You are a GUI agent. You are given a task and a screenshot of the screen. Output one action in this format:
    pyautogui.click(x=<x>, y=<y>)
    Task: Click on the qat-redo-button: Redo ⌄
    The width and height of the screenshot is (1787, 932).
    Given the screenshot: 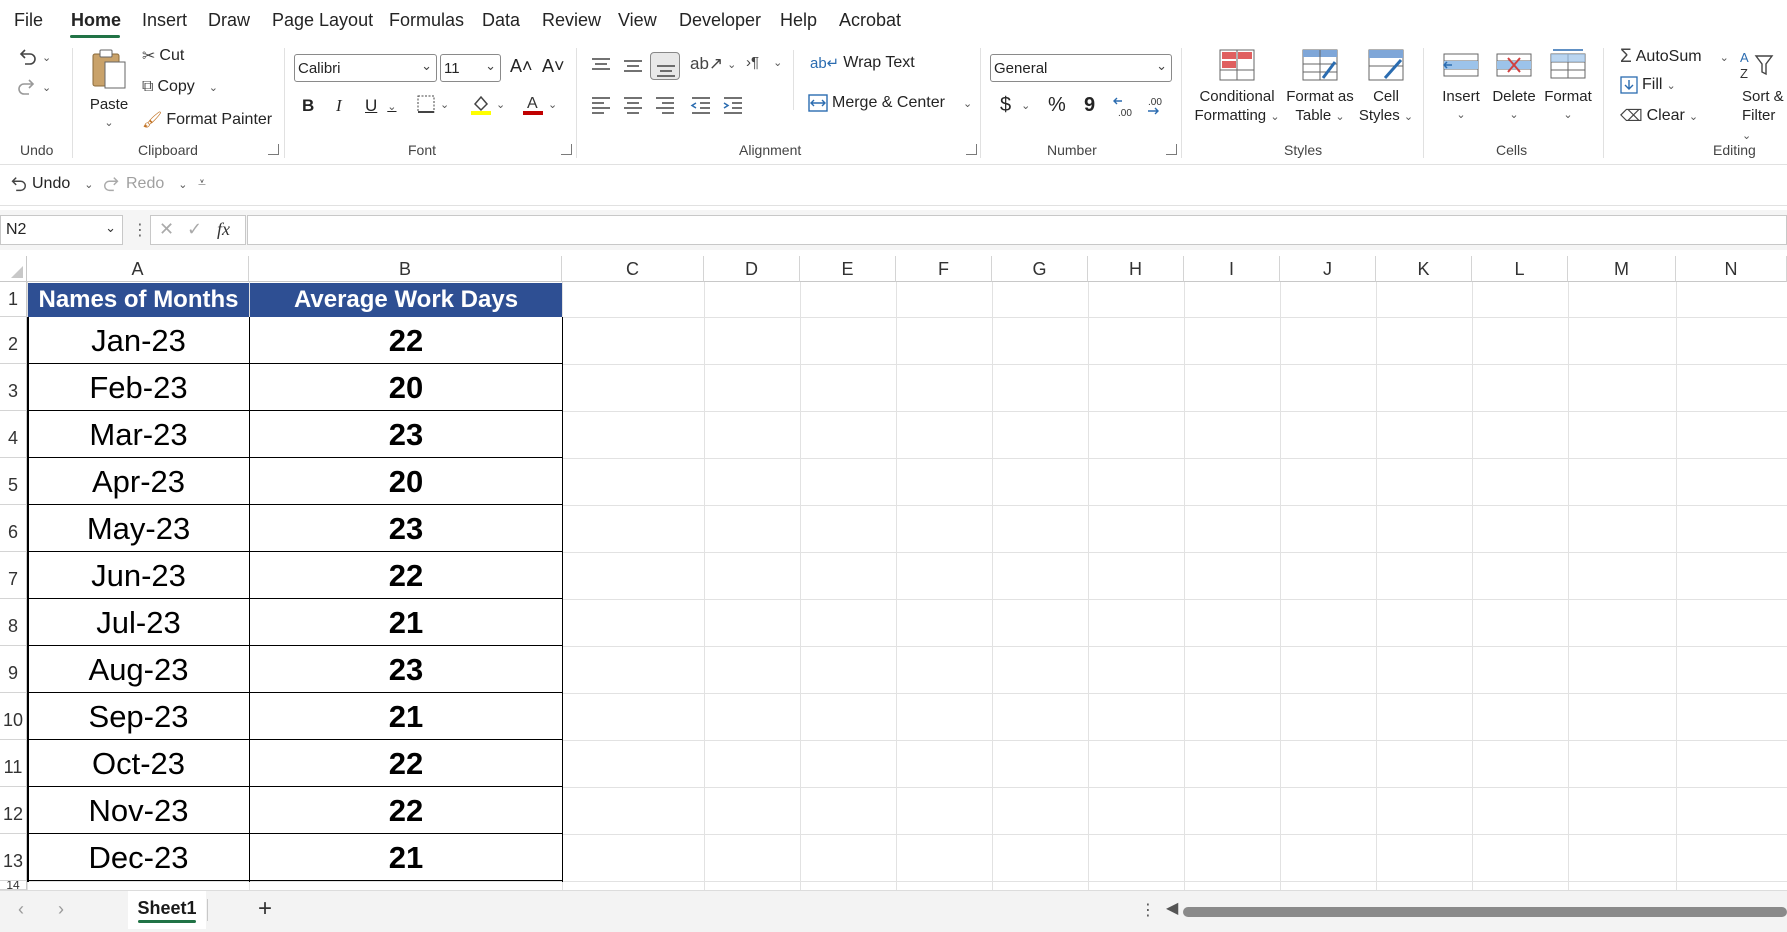 What is the action you would take?
    pyautogui.click(x=144, y=184)
    